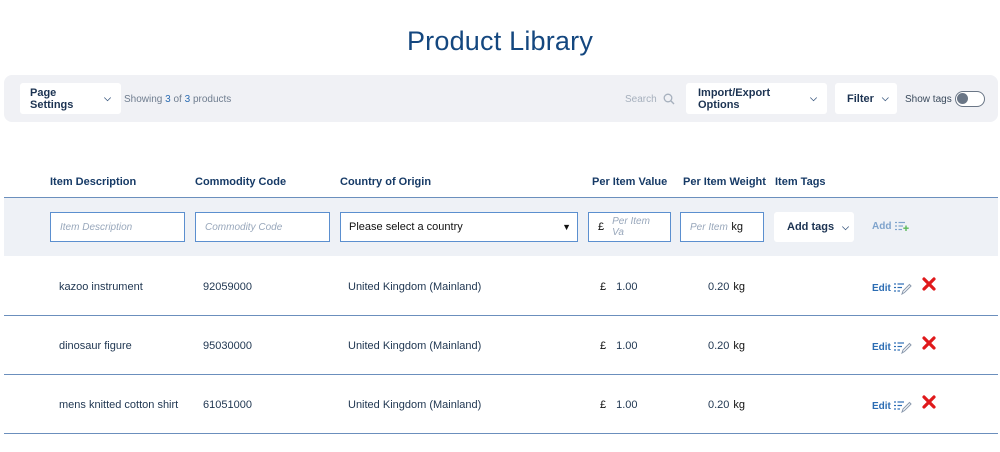  I want to click on search-field: Search, so click(650, 99).